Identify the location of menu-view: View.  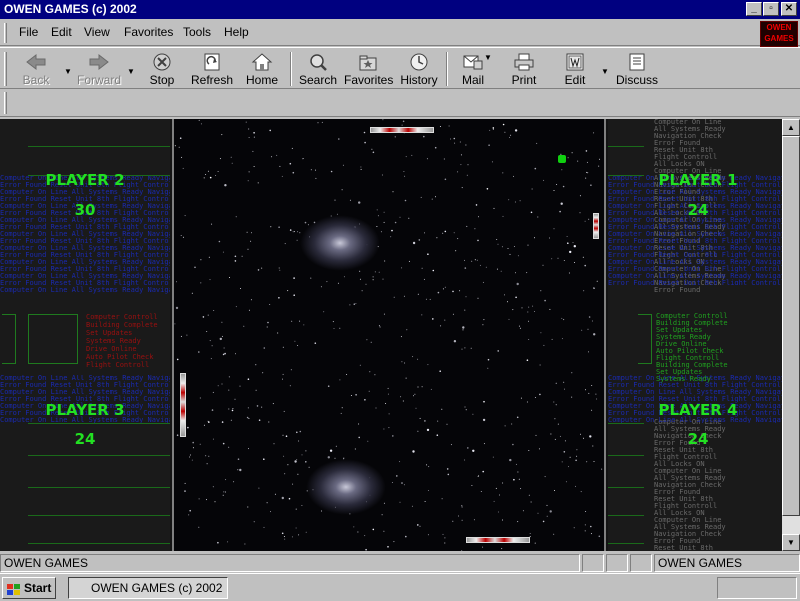
(97, 32).